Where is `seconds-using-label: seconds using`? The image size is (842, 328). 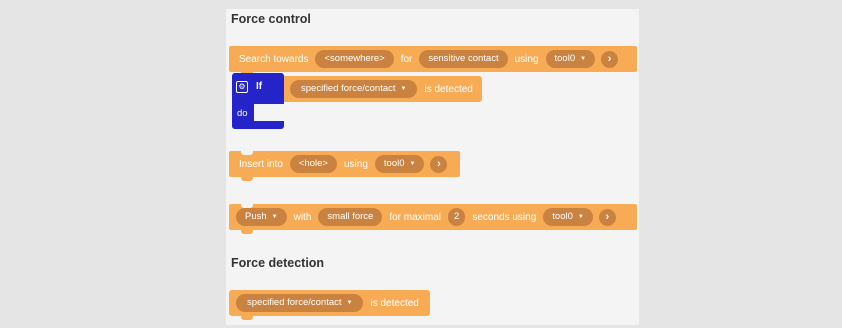 seconds-using-label: seconds using is located at coordinates (504, 217).